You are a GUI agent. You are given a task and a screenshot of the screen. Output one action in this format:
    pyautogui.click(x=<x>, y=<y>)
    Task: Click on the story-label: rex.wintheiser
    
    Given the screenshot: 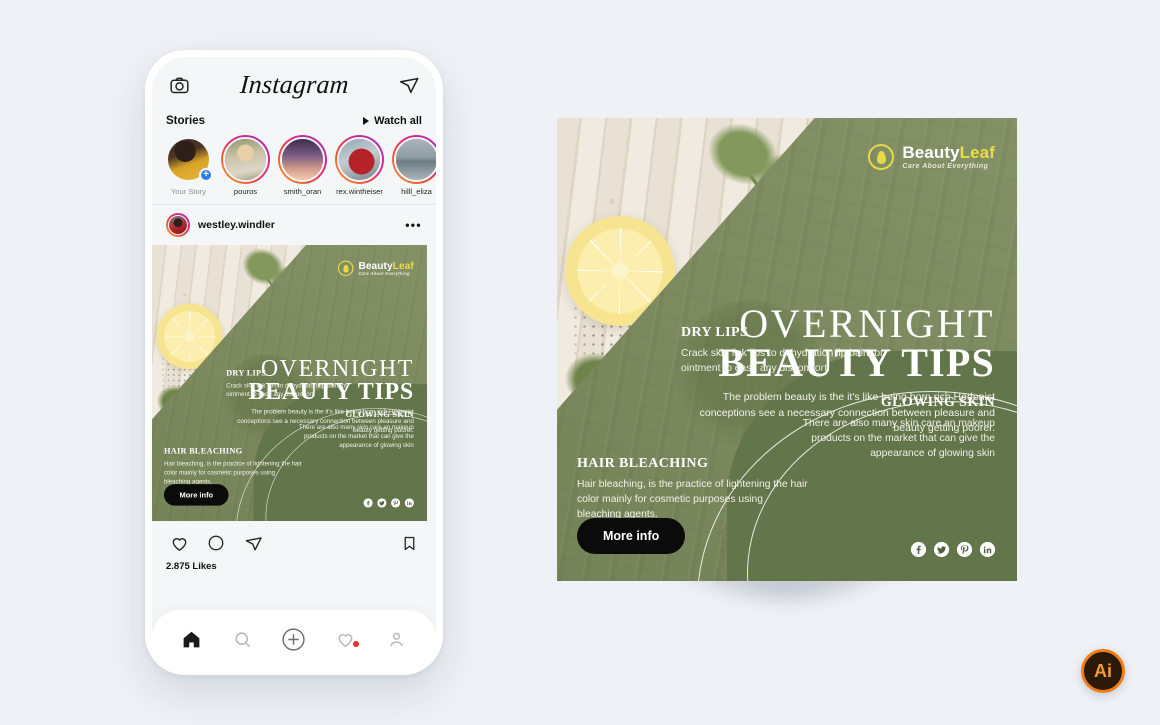 What is the action you would take?
    pyautogui.click(x=359, y=191)
    